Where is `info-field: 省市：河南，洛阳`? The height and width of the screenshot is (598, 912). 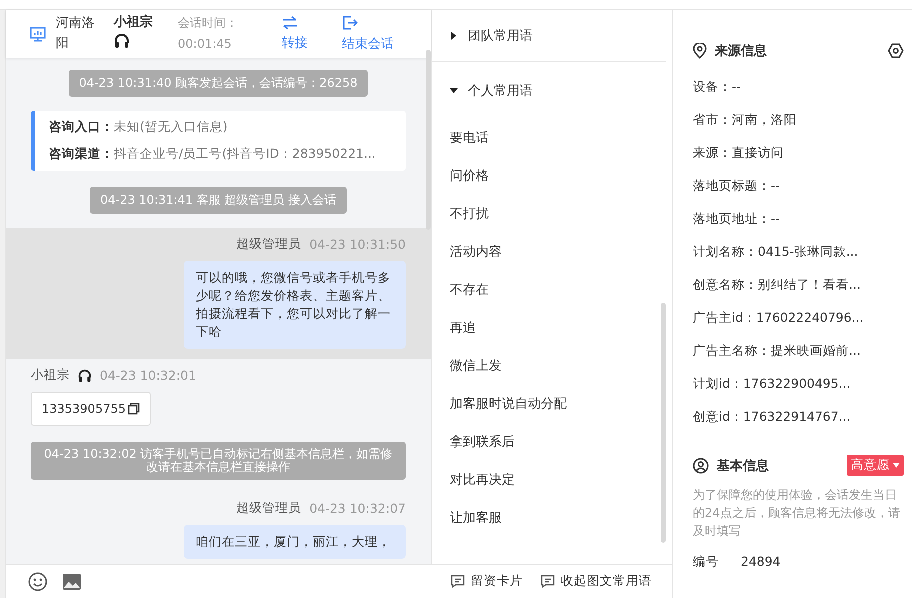 info-field: 省市：河南，洛阳 is located at coordinates (798, 119).